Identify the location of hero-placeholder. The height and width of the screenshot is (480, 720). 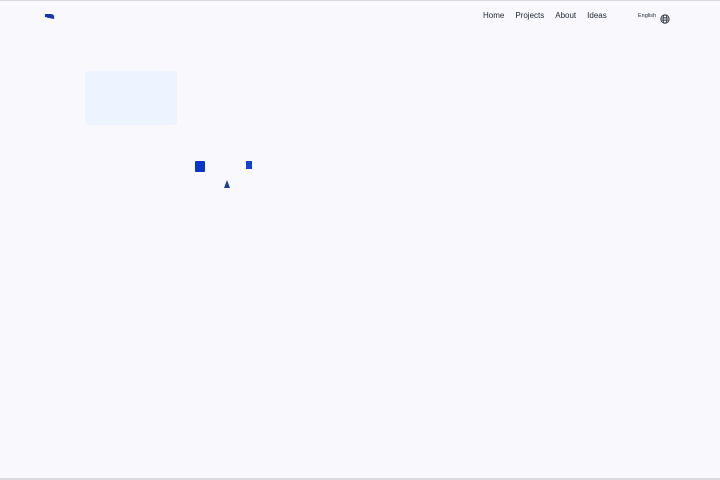
(131, 98).